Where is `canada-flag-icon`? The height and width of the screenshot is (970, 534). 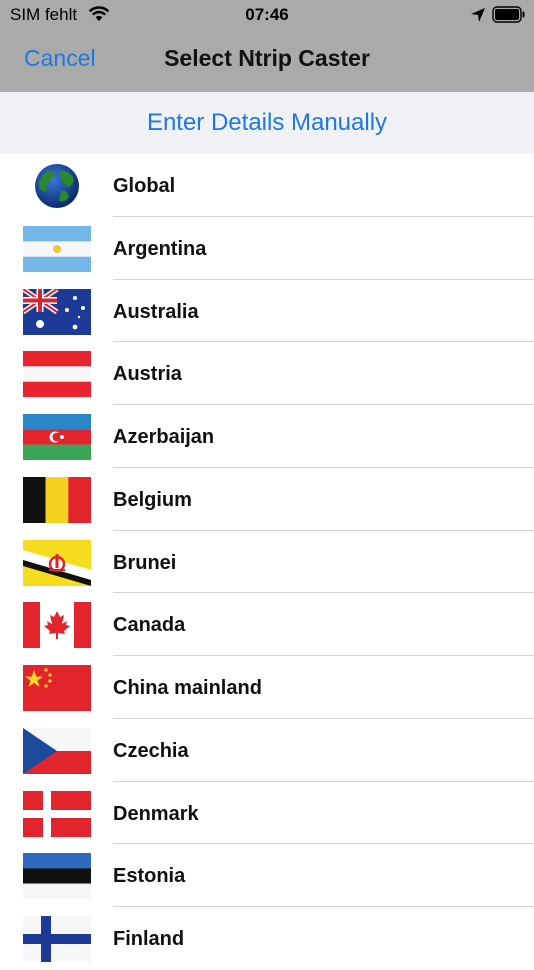 canada-flag-icon is located at coordinates (57, 625).